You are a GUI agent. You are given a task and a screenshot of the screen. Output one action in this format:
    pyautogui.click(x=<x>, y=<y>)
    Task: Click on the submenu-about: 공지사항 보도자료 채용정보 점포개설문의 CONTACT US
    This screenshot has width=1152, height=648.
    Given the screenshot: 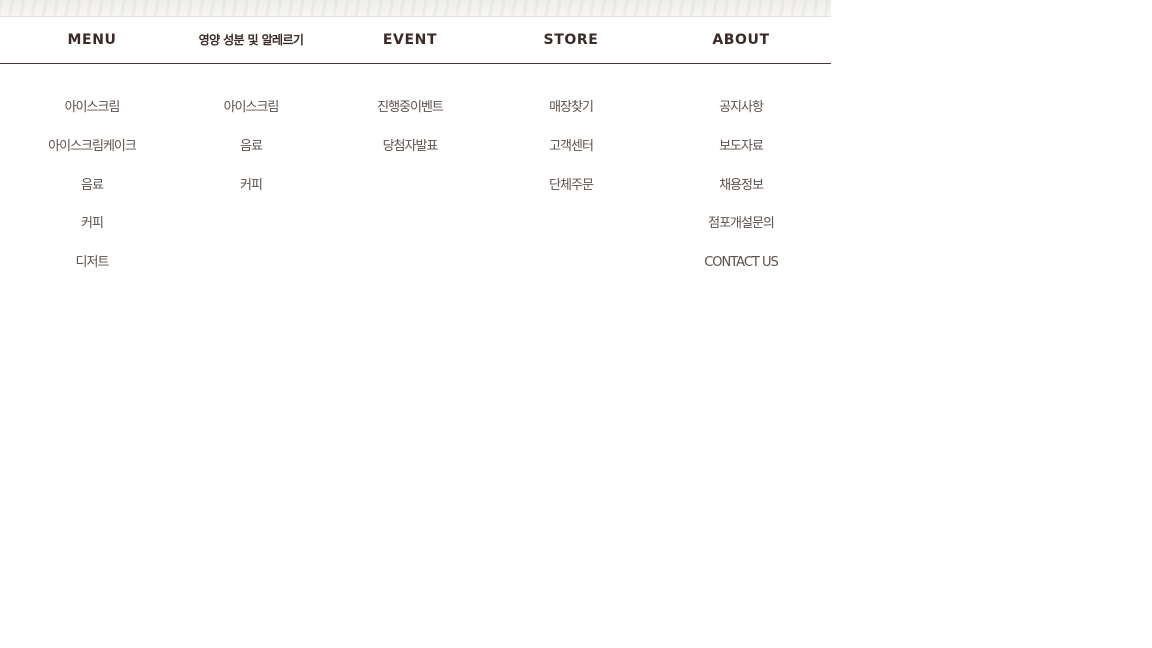 What is the action you would take?
    pyautogui.click(x=741, y=193)
    